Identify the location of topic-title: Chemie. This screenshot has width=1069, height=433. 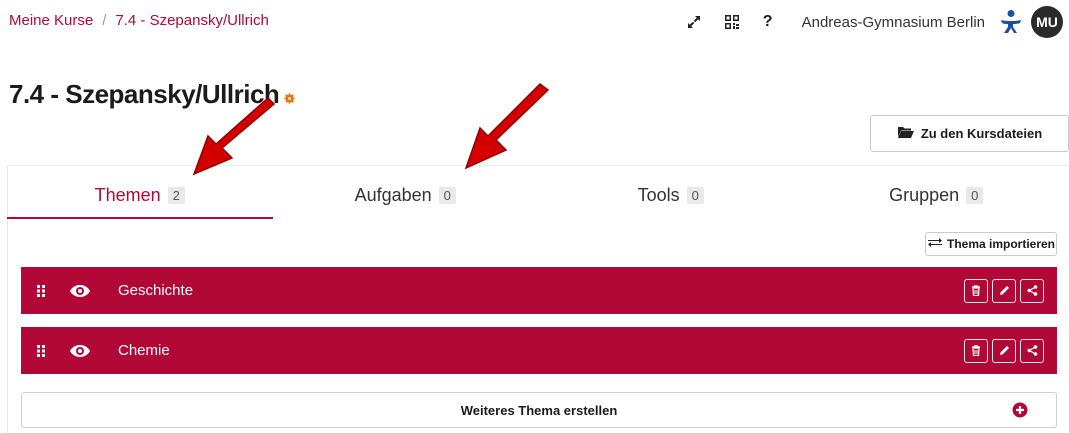
(541, 350).